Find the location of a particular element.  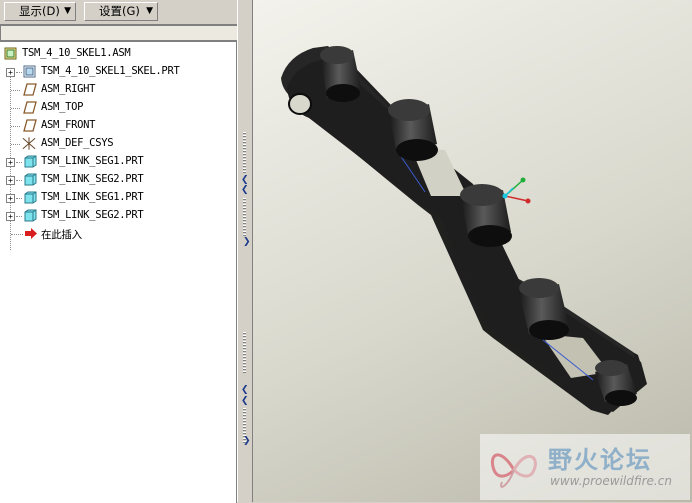

model-tree-toolbar: 显示(D) ▼ 设置(G) ▼ is located at coordinates (119, 12).